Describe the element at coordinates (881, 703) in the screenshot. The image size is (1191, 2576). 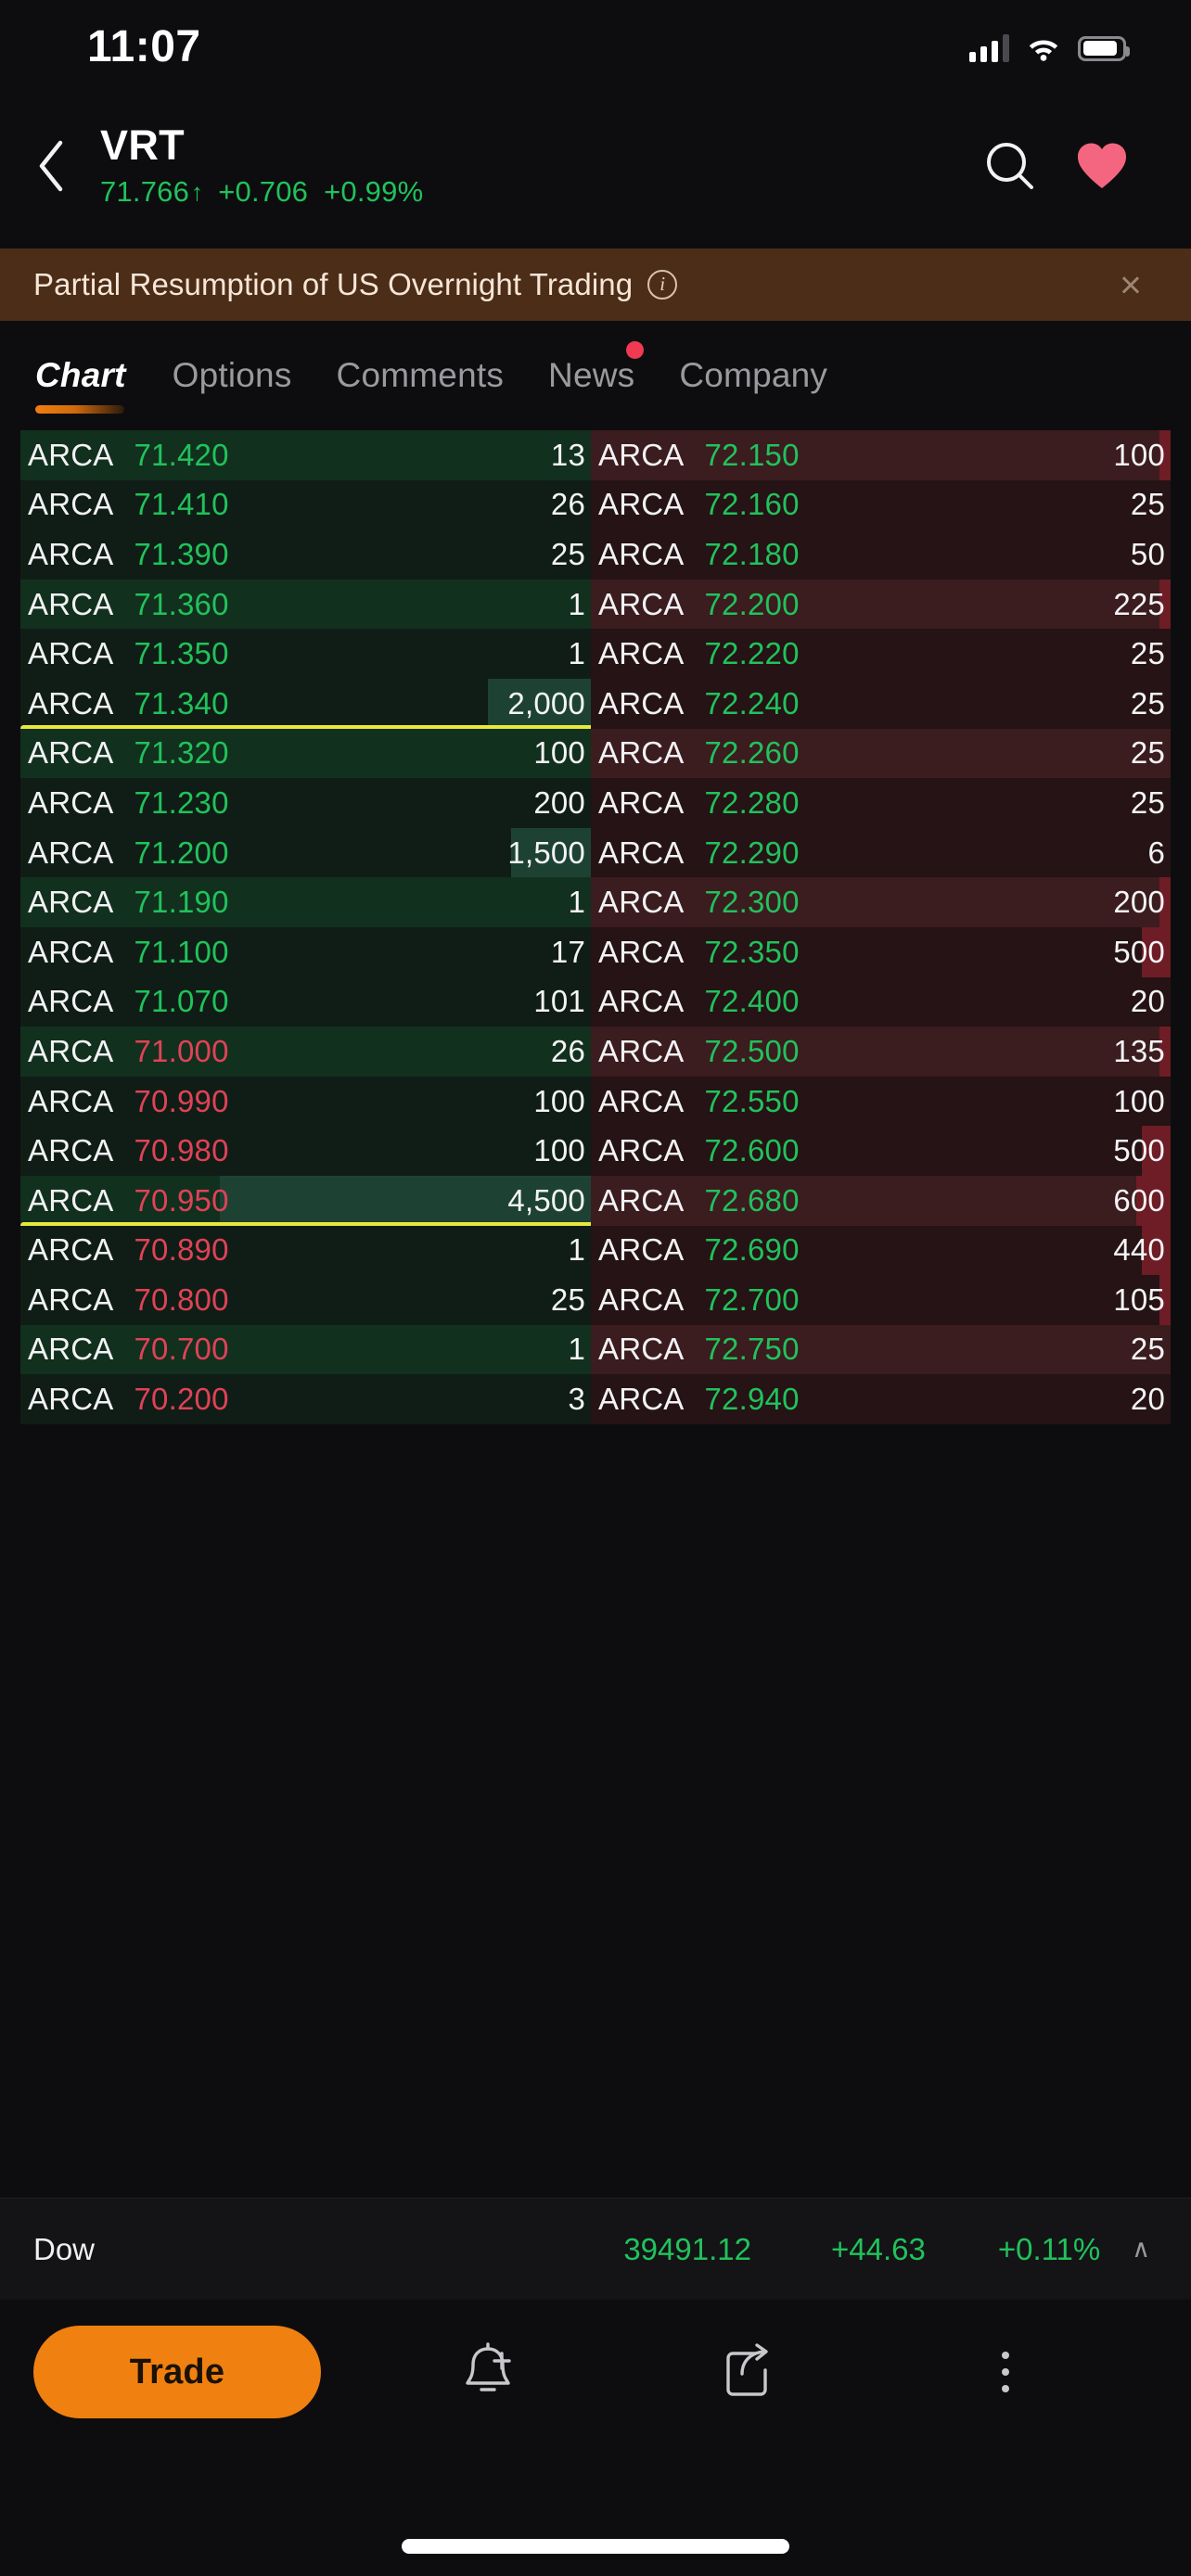
I see `order-book-row: ARCA 72.240 25` at that location.